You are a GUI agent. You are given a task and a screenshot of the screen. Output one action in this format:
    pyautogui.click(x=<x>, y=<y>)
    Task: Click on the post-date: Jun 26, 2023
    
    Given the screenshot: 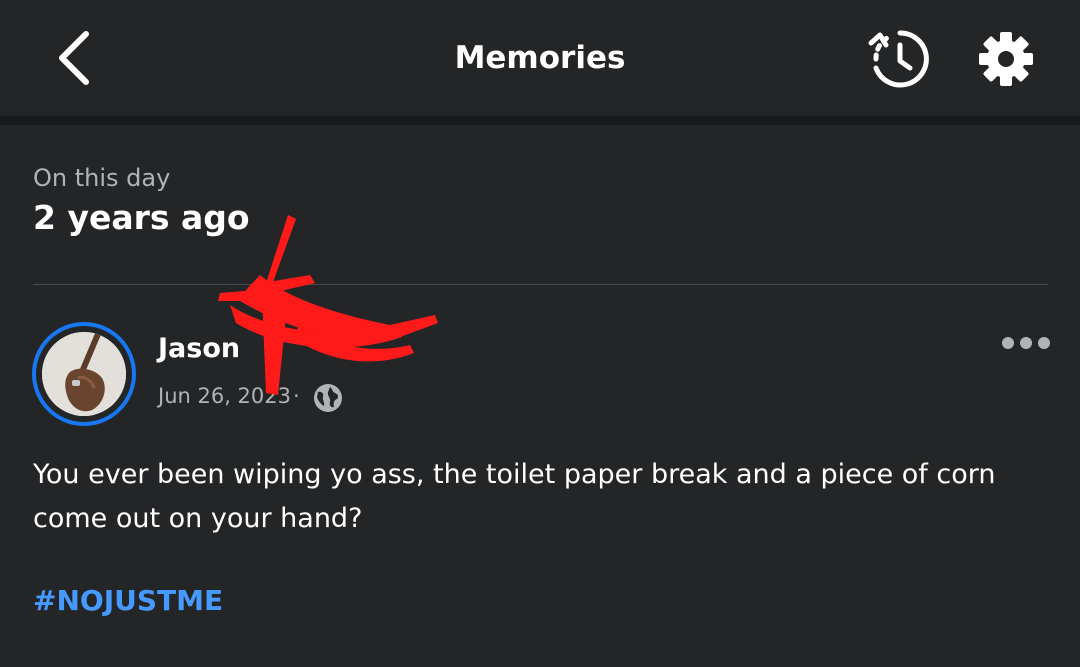 What is the action you would take?
    pyautogui.click(x=224, y=396)
    